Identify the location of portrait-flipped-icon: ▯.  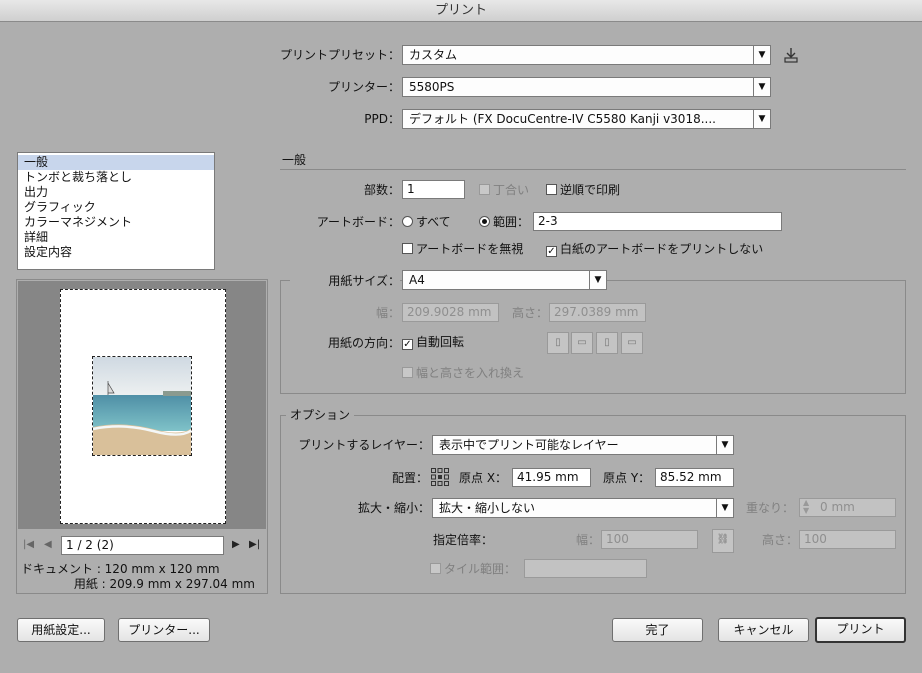
(607, 343).